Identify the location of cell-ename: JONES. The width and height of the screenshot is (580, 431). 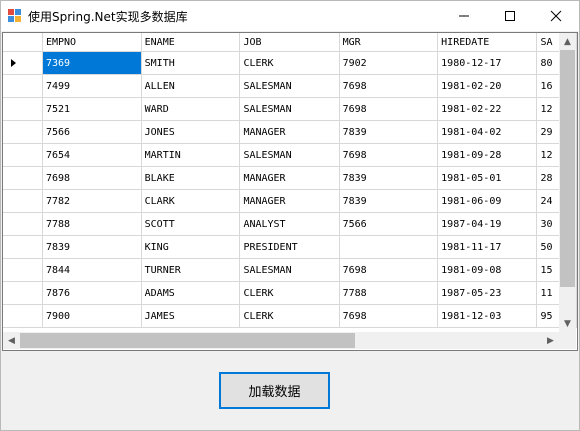
(191, 132).